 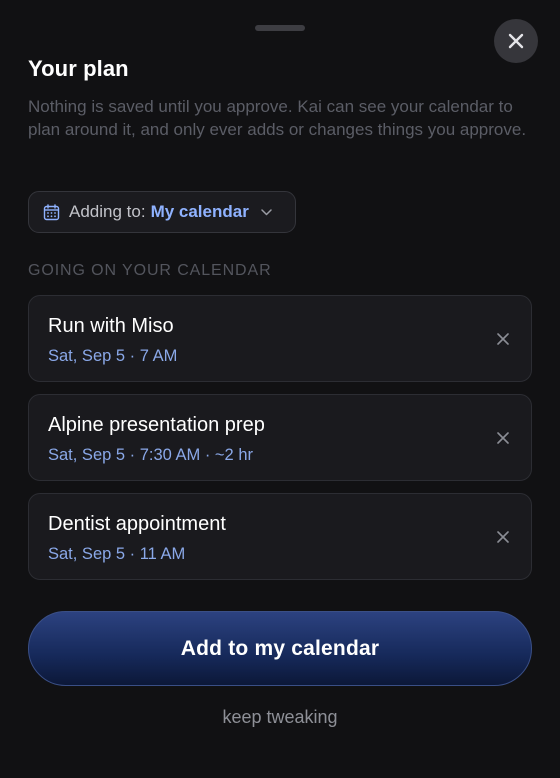 I want to click on event-datetime: Sat, Sep 5 · 7 AM, so click(x=113, y=356).